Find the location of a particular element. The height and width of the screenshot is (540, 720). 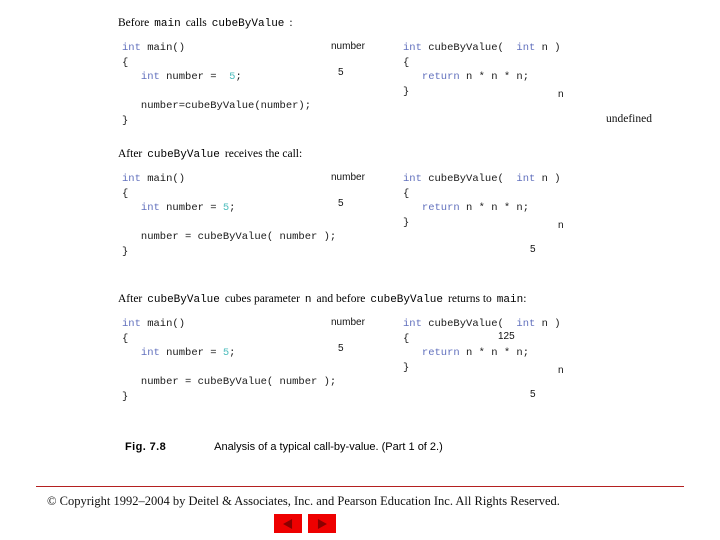

triangle-right-icon is located at coordinates (322, 523).